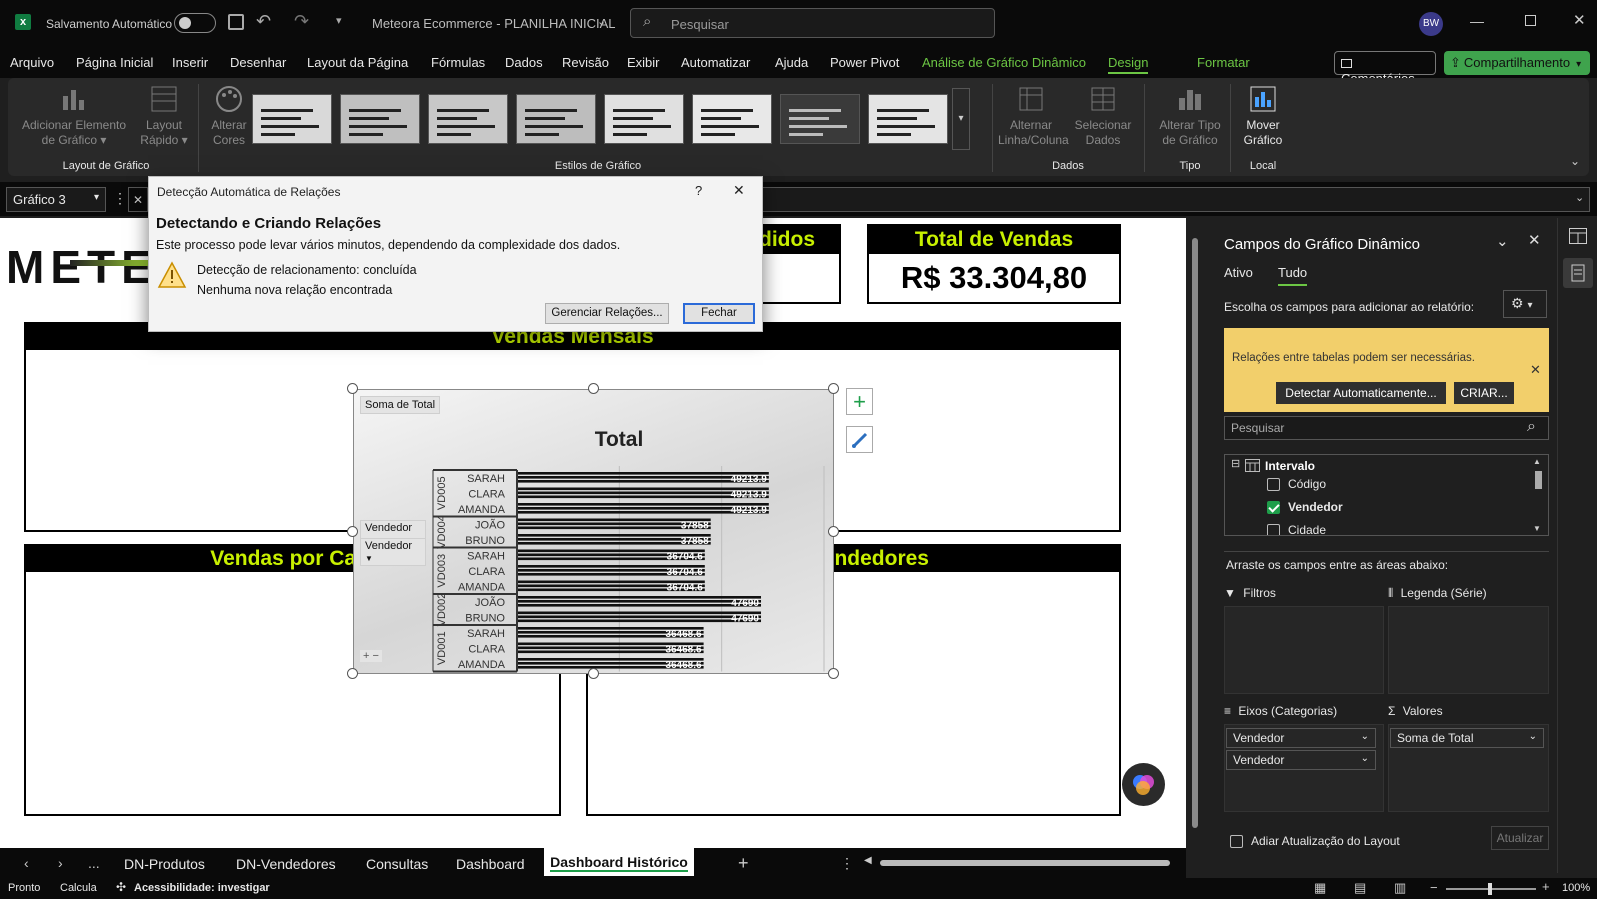 This screenshot has width=1597, height=899. Describe the element at coordinates (864, 62) in the screenshot. I see `menu-power-pivot: Power Pivot` at that location.